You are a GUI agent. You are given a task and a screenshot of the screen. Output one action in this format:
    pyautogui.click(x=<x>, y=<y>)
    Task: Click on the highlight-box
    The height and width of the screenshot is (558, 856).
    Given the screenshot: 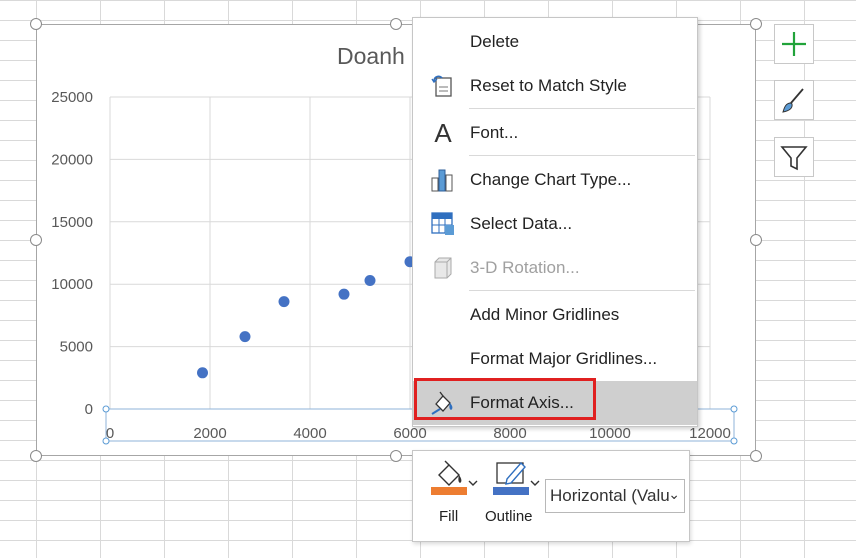 What is the action you would take?
    pyautogui.click(x=505, y=399)
    